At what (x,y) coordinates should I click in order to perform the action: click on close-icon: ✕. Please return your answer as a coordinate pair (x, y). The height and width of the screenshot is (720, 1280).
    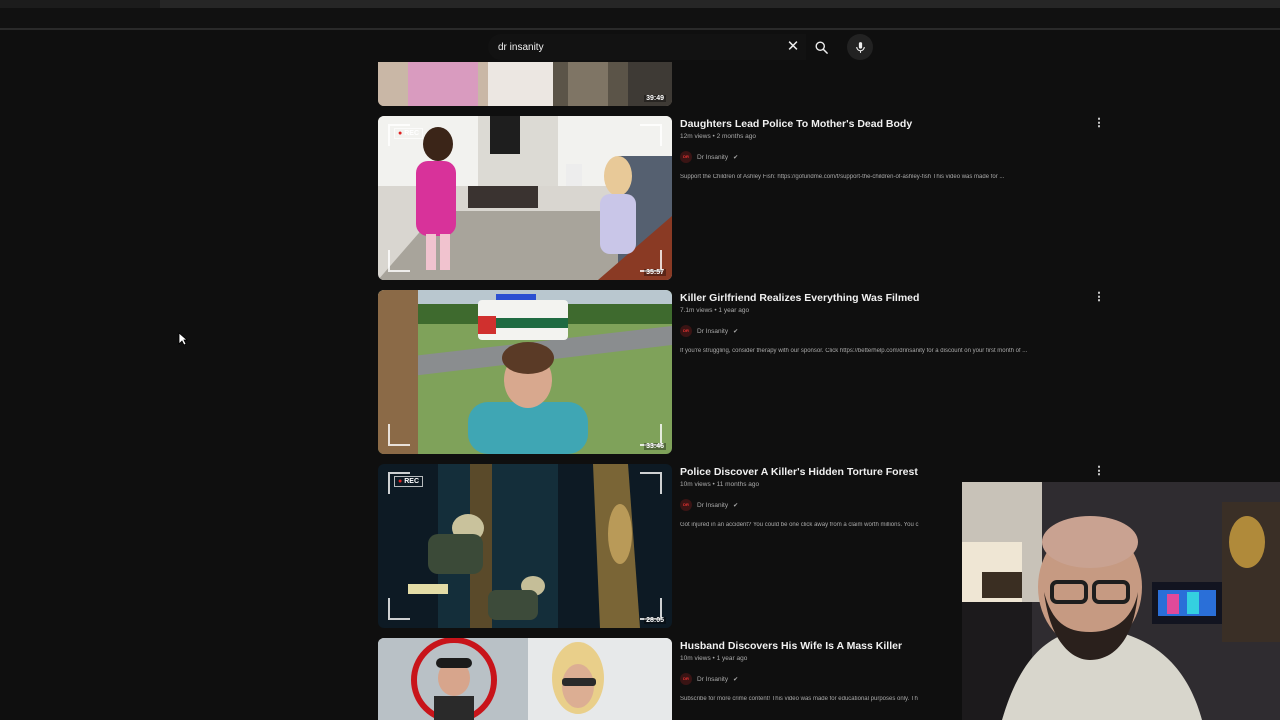
    Looking at the image, I should click on (793, 46).